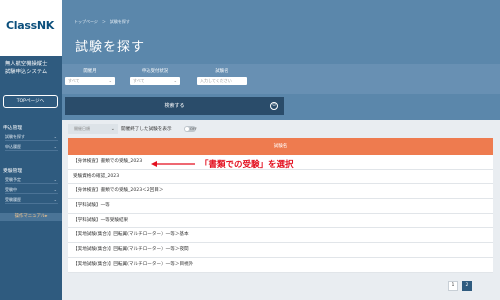 The width and height of the screenshot is (500, 300). I want to click on filter-status-label: 申込受付状況, so click(155, 71).